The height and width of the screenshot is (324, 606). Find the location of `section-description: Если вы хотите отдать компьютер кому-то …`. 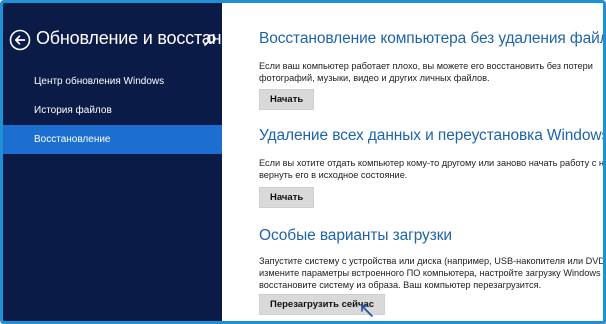

section-description: Если вы хотите отдать компьютер кому-то … is located at coordinates (431, 169).